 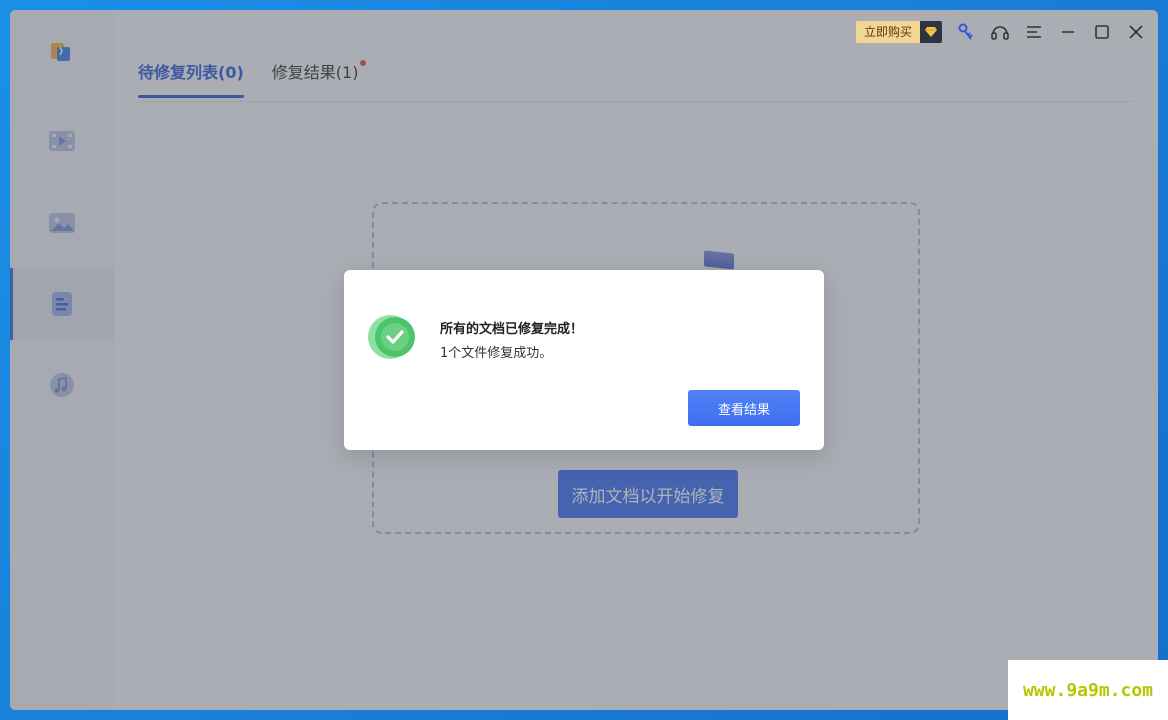 I want to click on repair-complete-dialog: 所有的文档已修复完成！ 1个文件修复成功。 查看结果, so click(x=584, y=360).